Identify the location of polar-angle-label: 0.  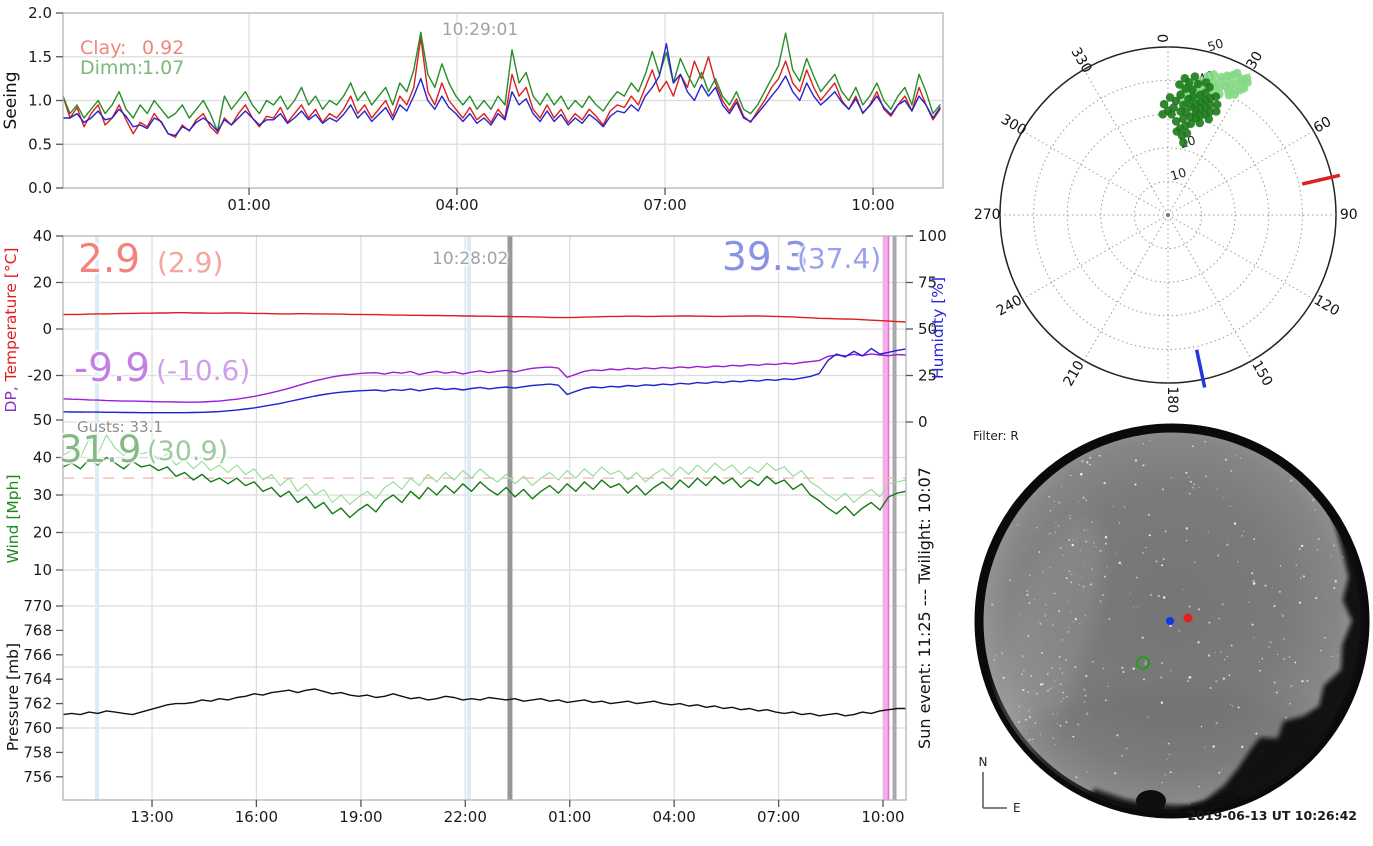
(1164, 38).